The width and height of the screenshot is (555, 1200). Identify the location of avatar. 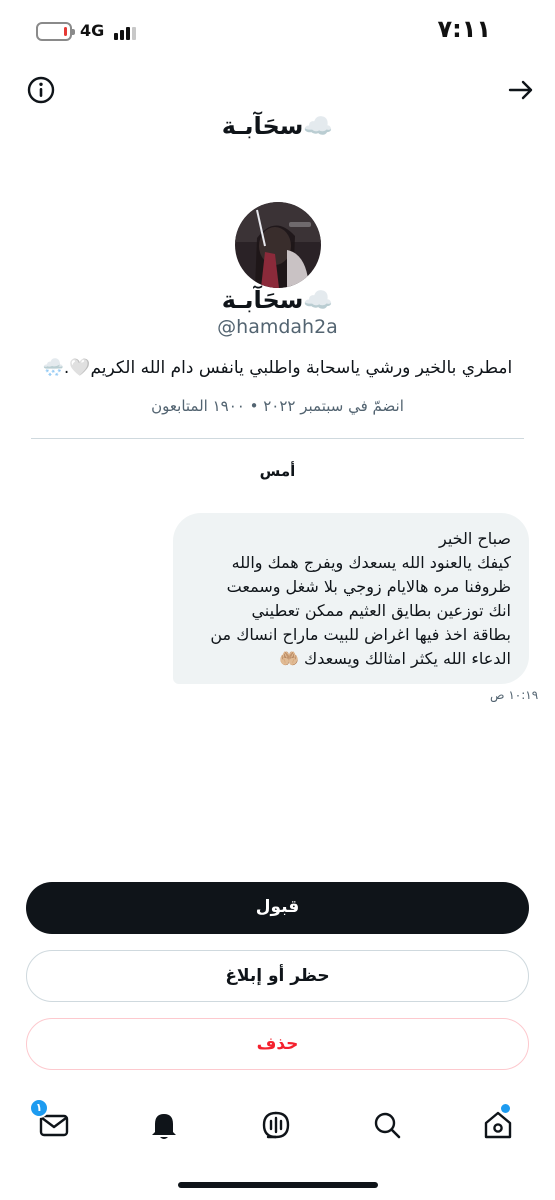
(278, 245).